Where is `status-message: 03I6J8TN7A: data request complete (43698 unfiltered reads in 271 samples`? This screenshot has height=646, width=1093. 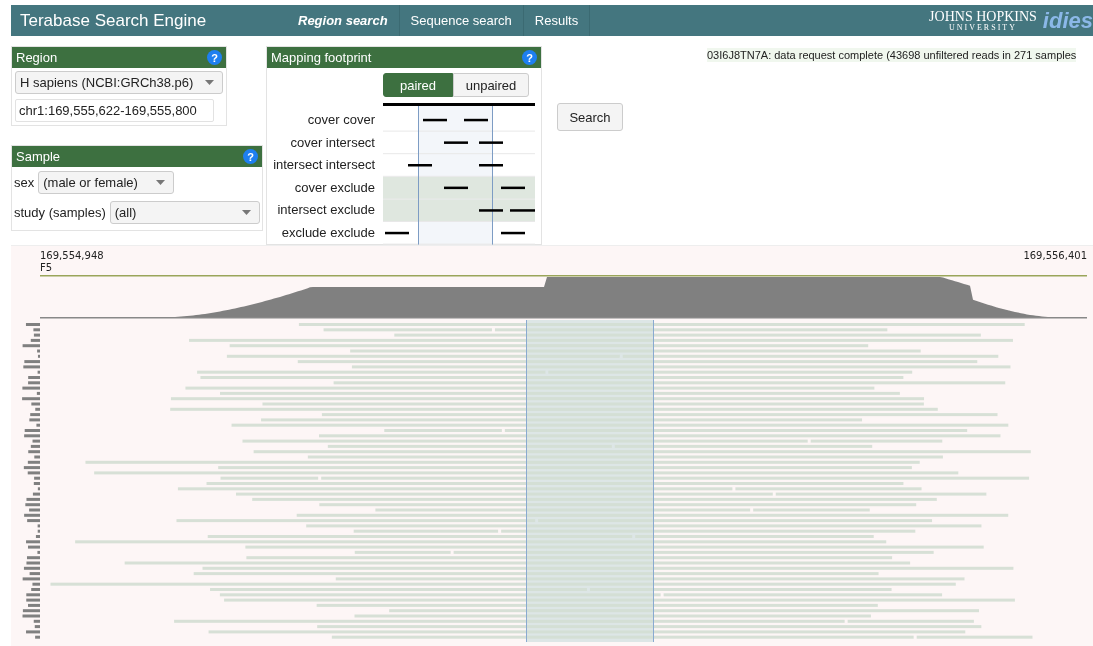 status-message: 03I6J8TN7A: data request complete (43698 unfiltered reads in 271 samples is located at coordinates (892, 55).